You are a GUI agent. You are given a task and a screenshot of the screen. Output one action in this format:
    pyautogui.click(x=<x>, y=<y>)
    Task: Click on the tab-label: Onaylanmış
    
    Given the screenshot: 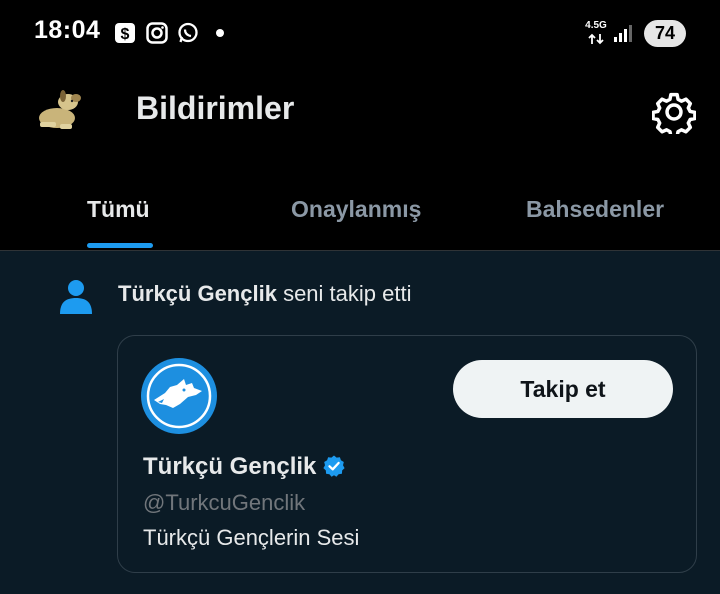 What is the action you would take?
    pyautogui.click(x=356, y=209)
    